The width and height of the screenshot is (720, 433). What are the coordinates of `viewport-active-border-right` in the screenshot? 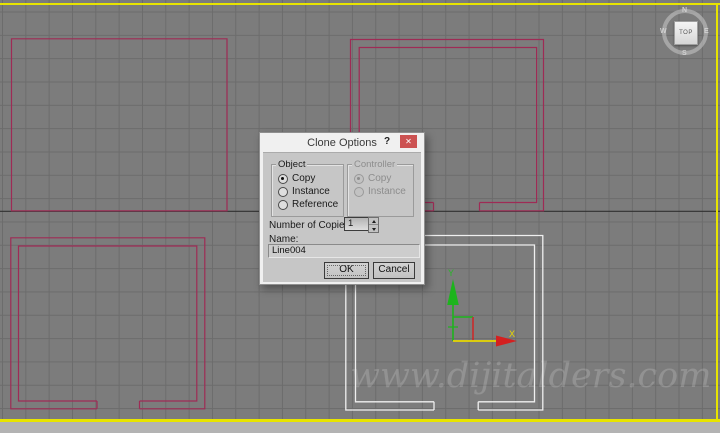 It's located at (717, 212).